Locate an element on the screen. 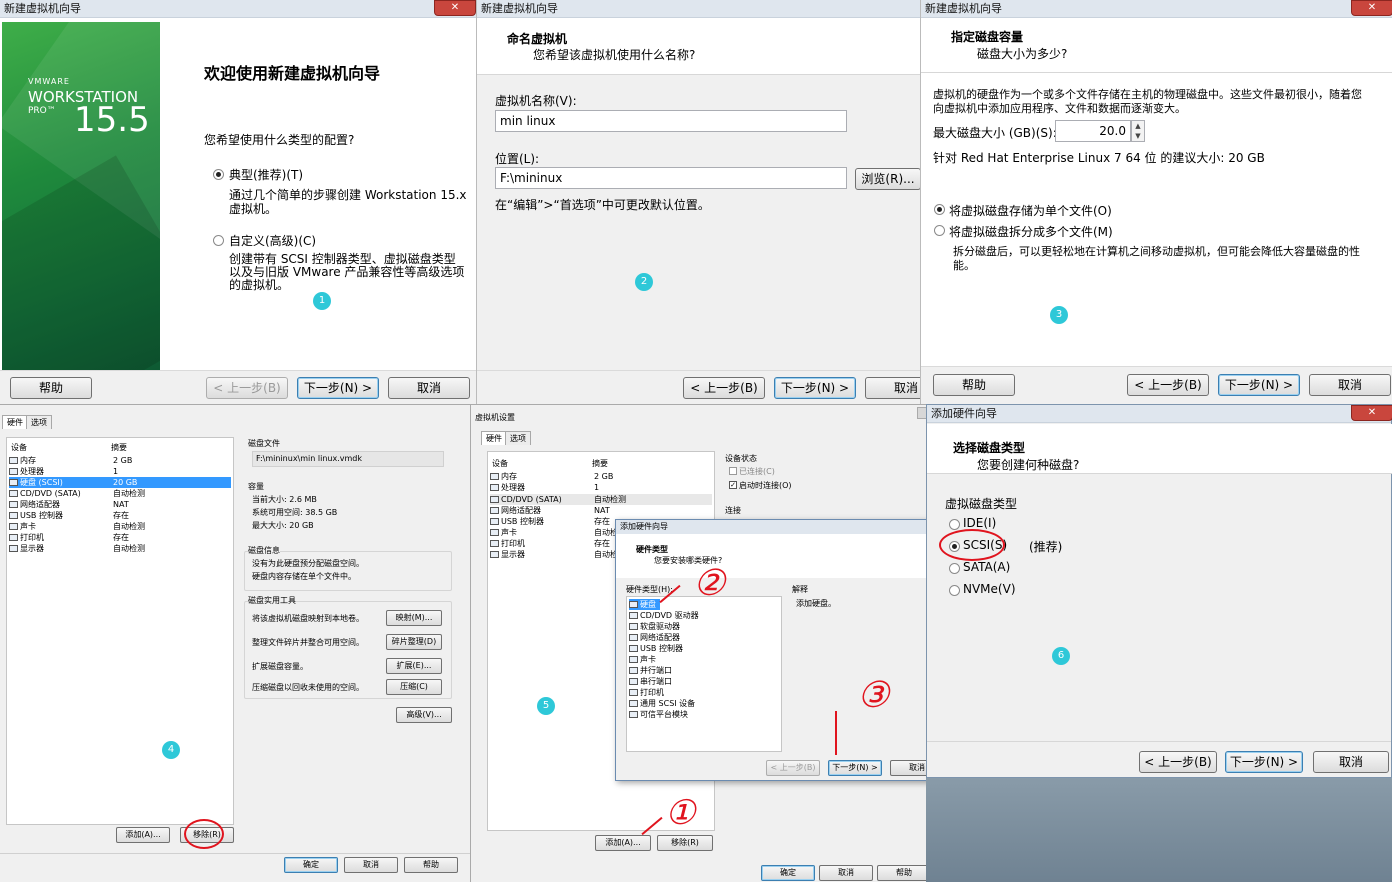  current-size: 当前大小: 2.6 MB is located at coordinates (284, 499).